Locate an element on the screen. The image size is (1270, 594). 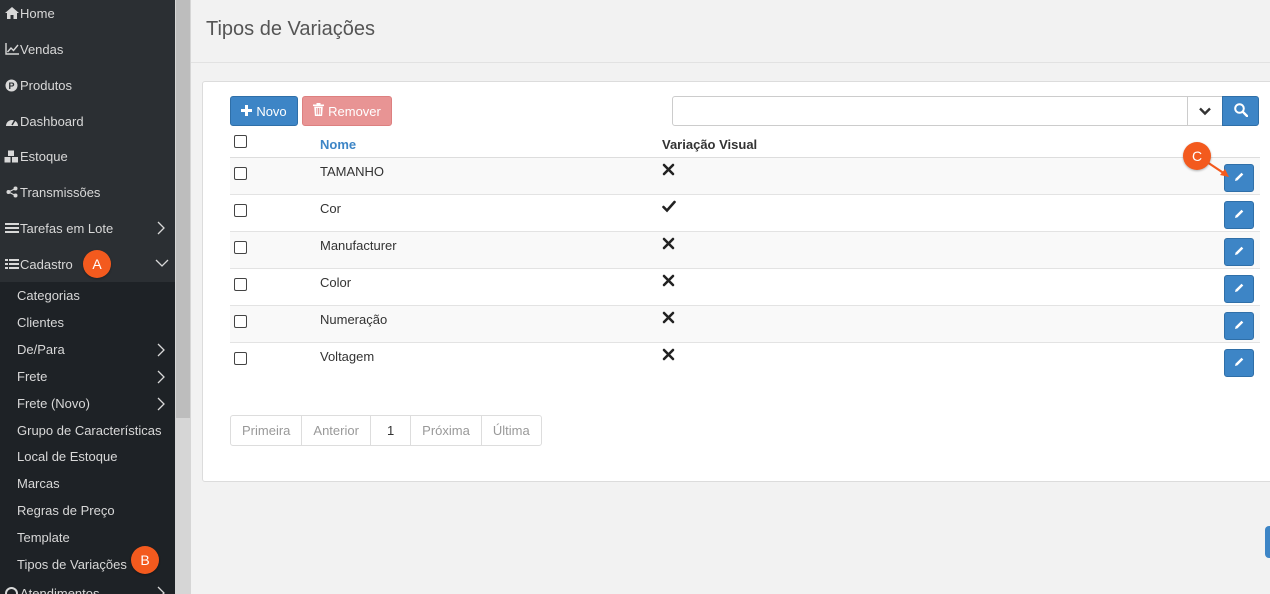
svg-text: P is located at coordinates (11, 85).